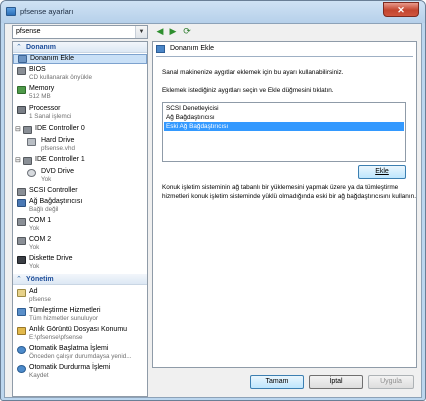 This screenshot has width=426, height=401. I want to click on section-header-management: ⌃ Yönetim, so click(80, 279).